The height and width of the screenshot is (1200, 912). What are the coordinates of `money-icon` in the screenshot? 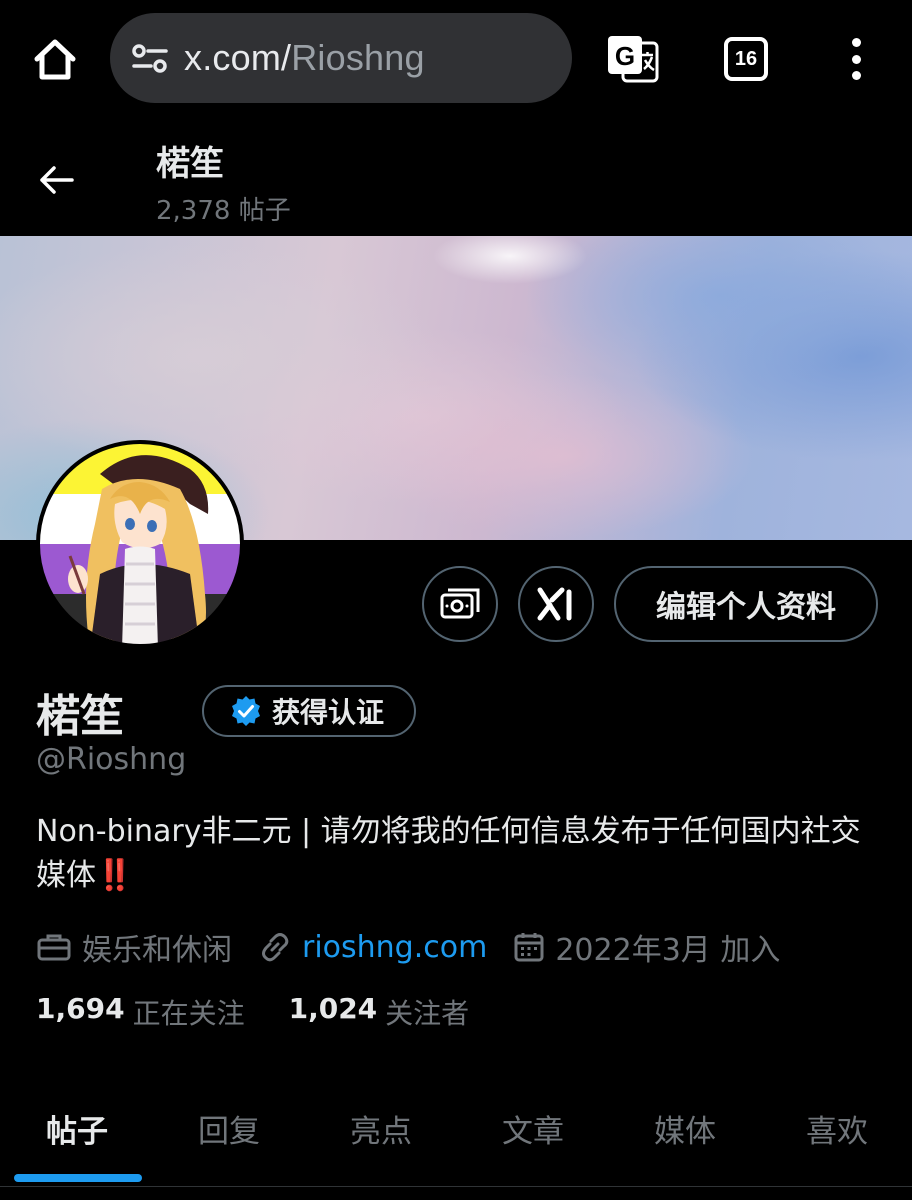 It's located at (460, 603).